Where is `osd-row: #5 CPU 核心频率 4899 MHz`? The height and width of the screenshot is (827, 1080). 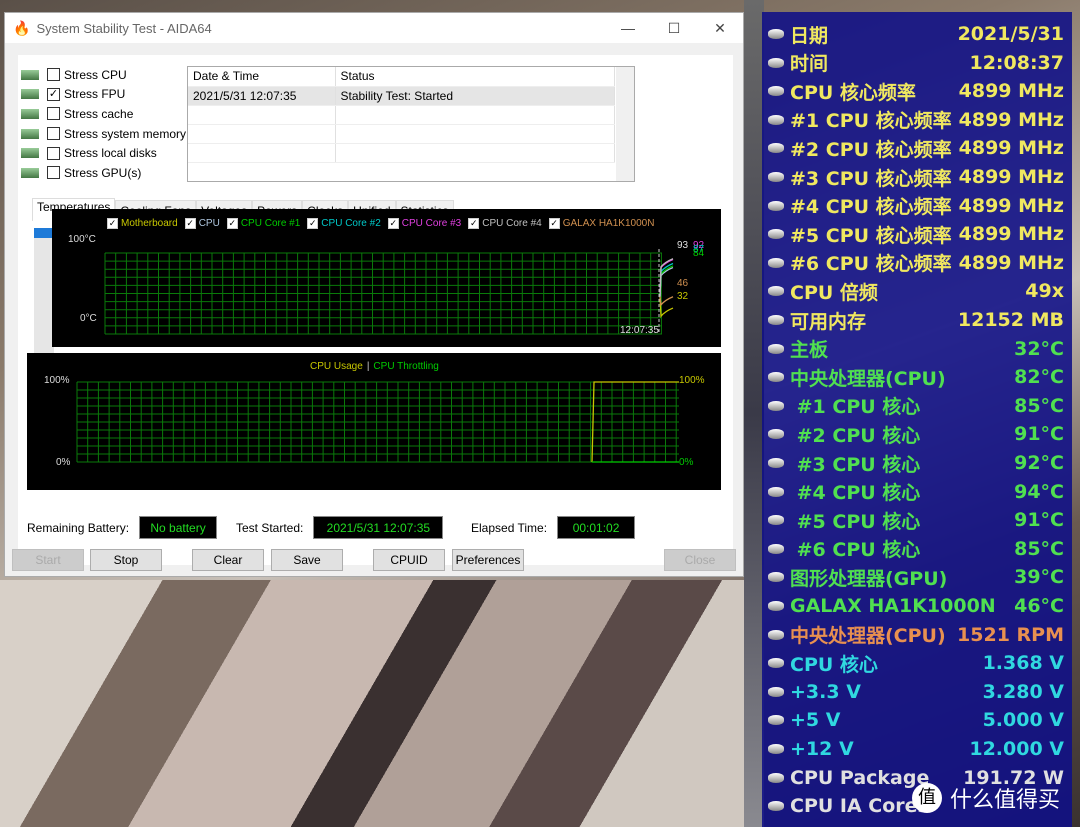
osd-row: #5 CPU 核心频率 4899 MHz is located at coordinates (916, 234).